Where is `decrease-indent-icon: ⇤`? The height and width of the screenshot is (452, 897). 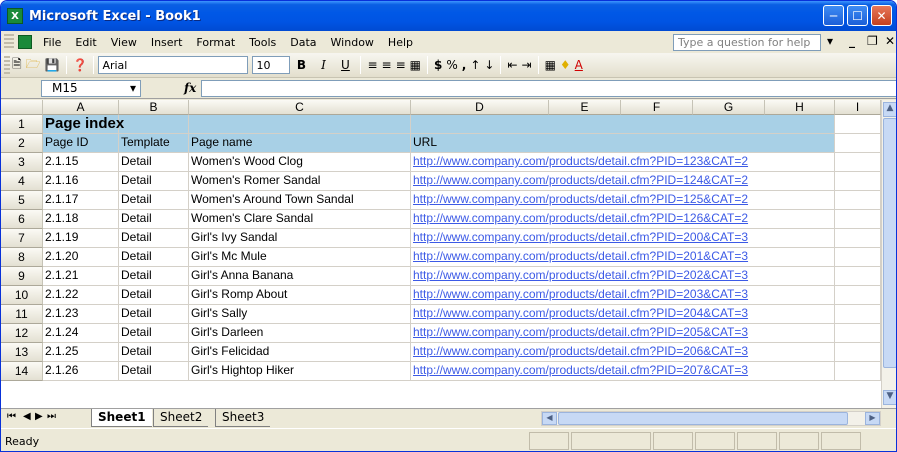 decrease-indent-icon: ⇤ is located at coordinates (512, 65).